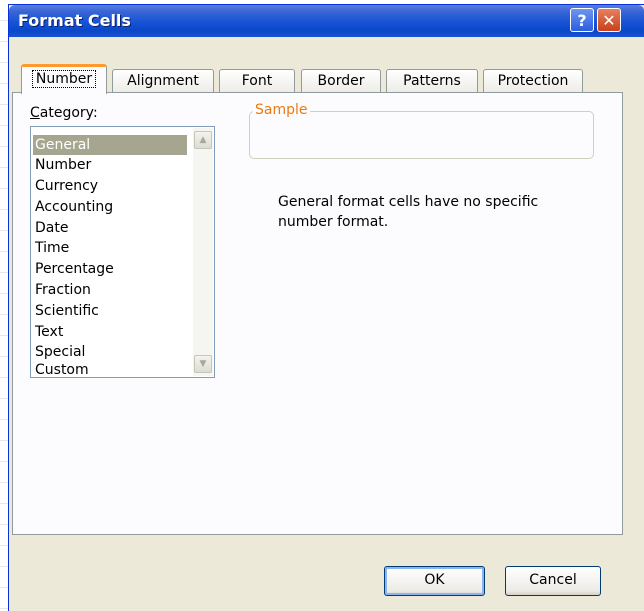 The height and width of the screenshot is (611, 644). What do you see at coordinates (326, 21) in the screenshot?
I see `title-bar: Format Cells ? ✕` at bounding box center [326, 21].